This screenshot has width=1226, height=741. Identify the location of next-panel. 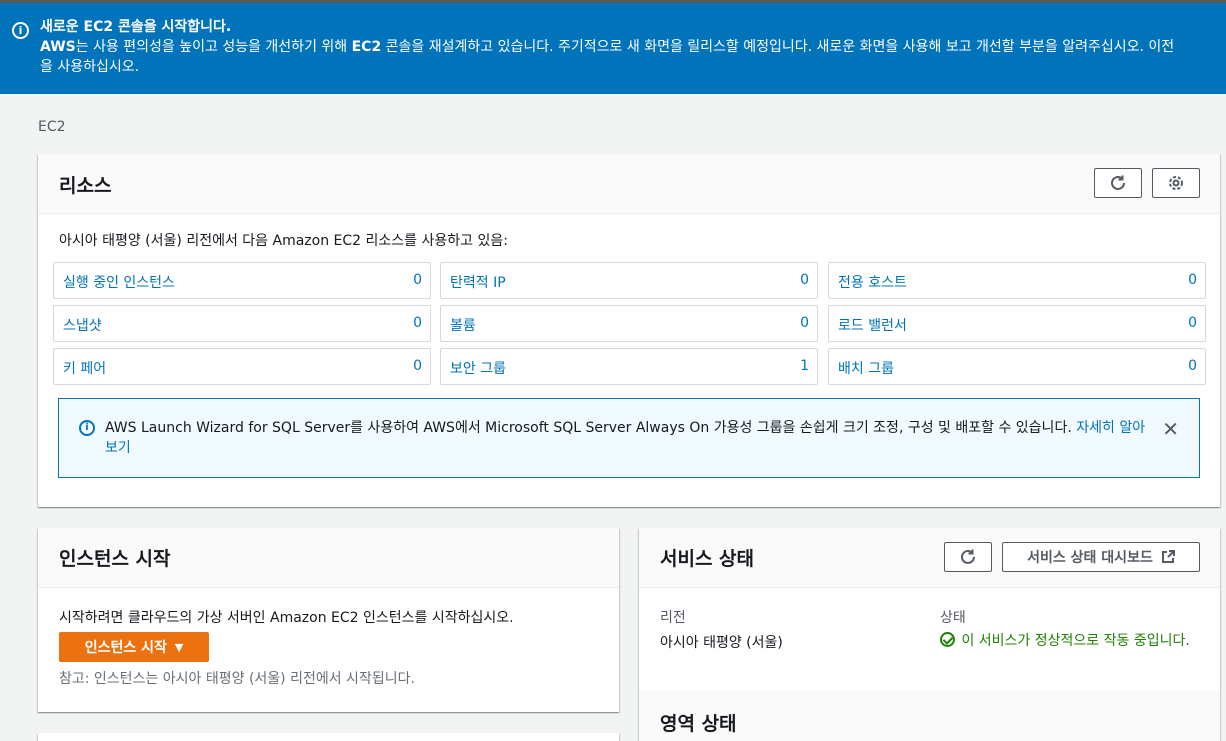
(328, 737).